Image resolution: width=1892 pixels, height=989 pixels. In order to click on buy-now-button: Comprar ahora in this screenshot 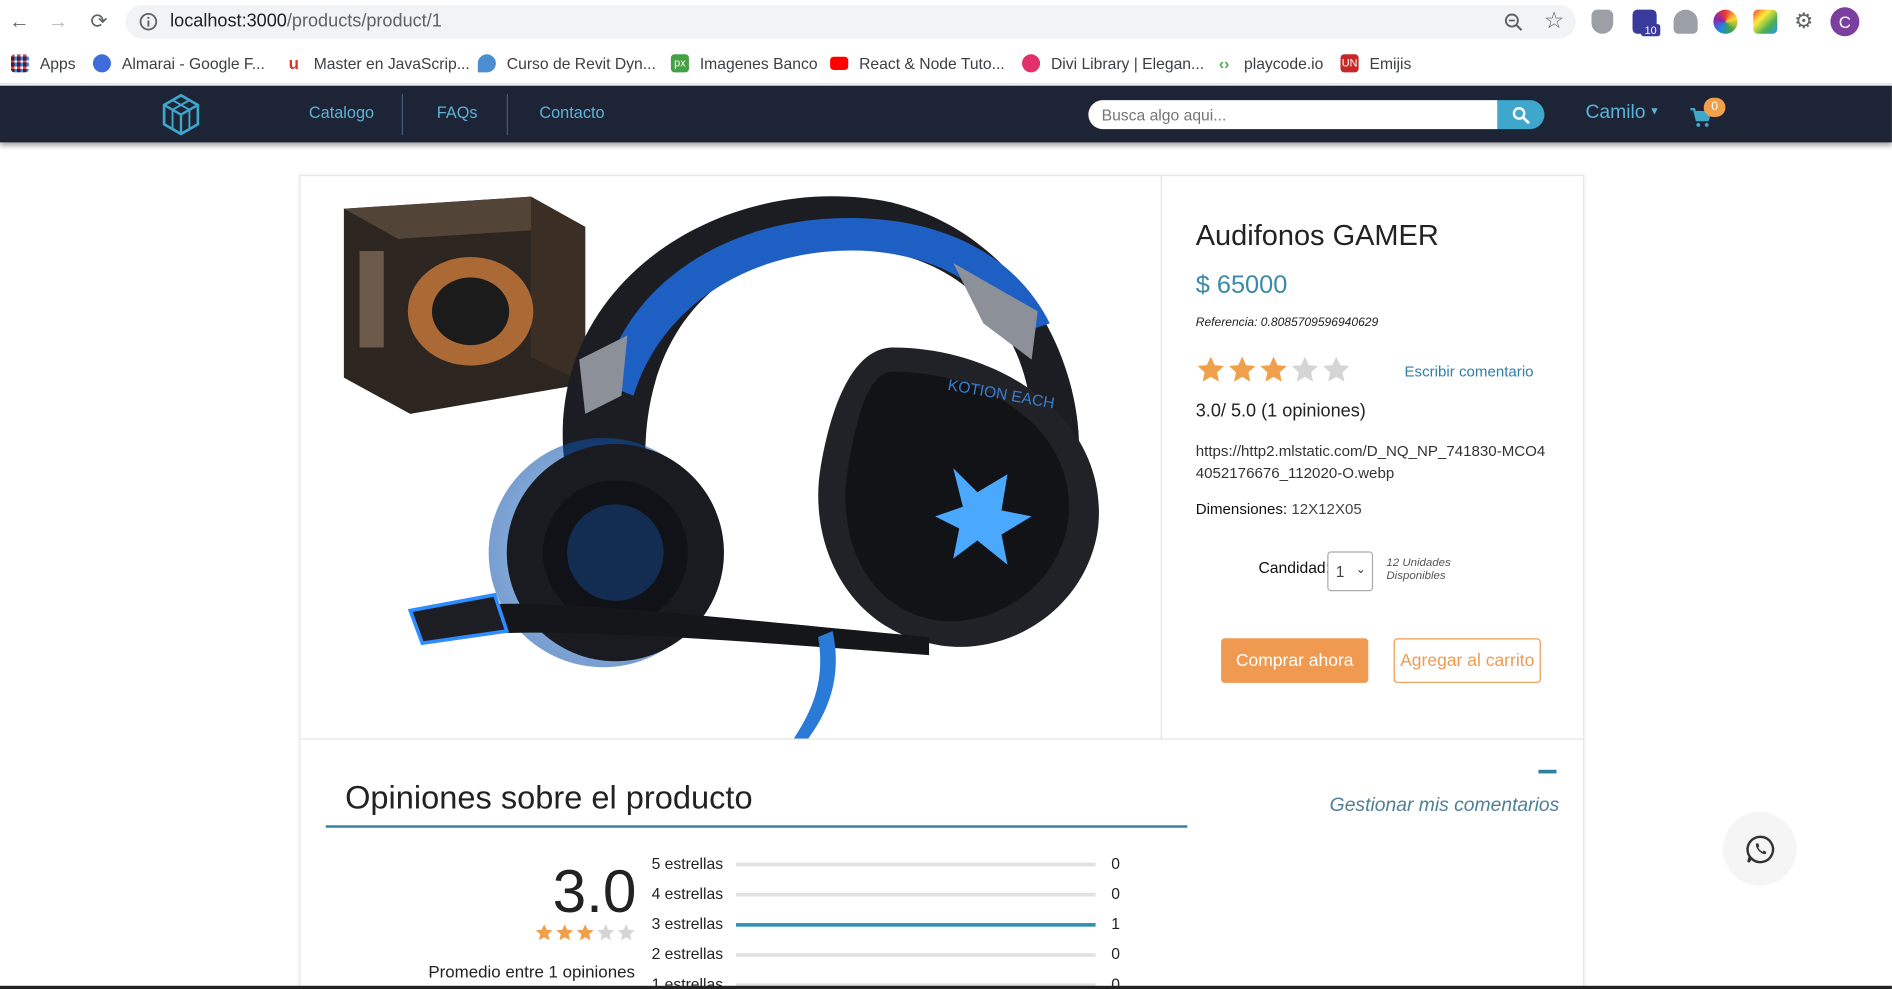, I will do `click(1295, 660)`.